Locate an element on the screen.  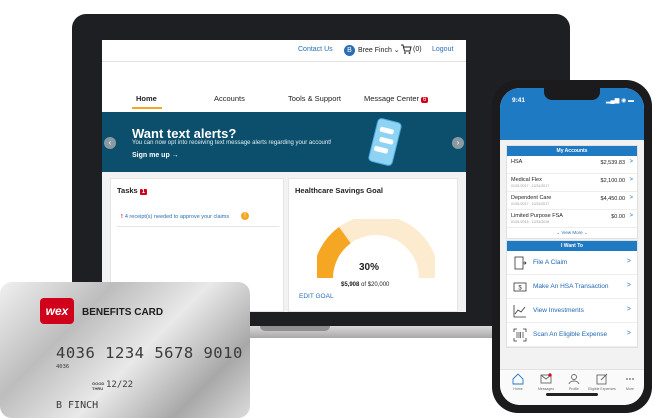
action-row: Scan An Eligible Expense > is located at coordinates (572, 335).